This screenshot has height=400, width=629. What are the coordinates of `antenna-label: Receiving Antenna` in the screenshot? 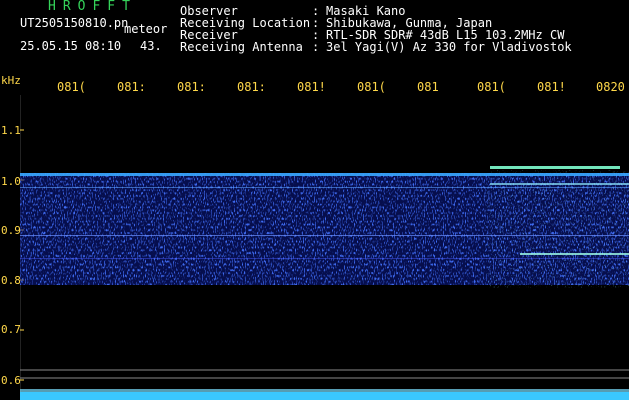 It's located at (241, 47).